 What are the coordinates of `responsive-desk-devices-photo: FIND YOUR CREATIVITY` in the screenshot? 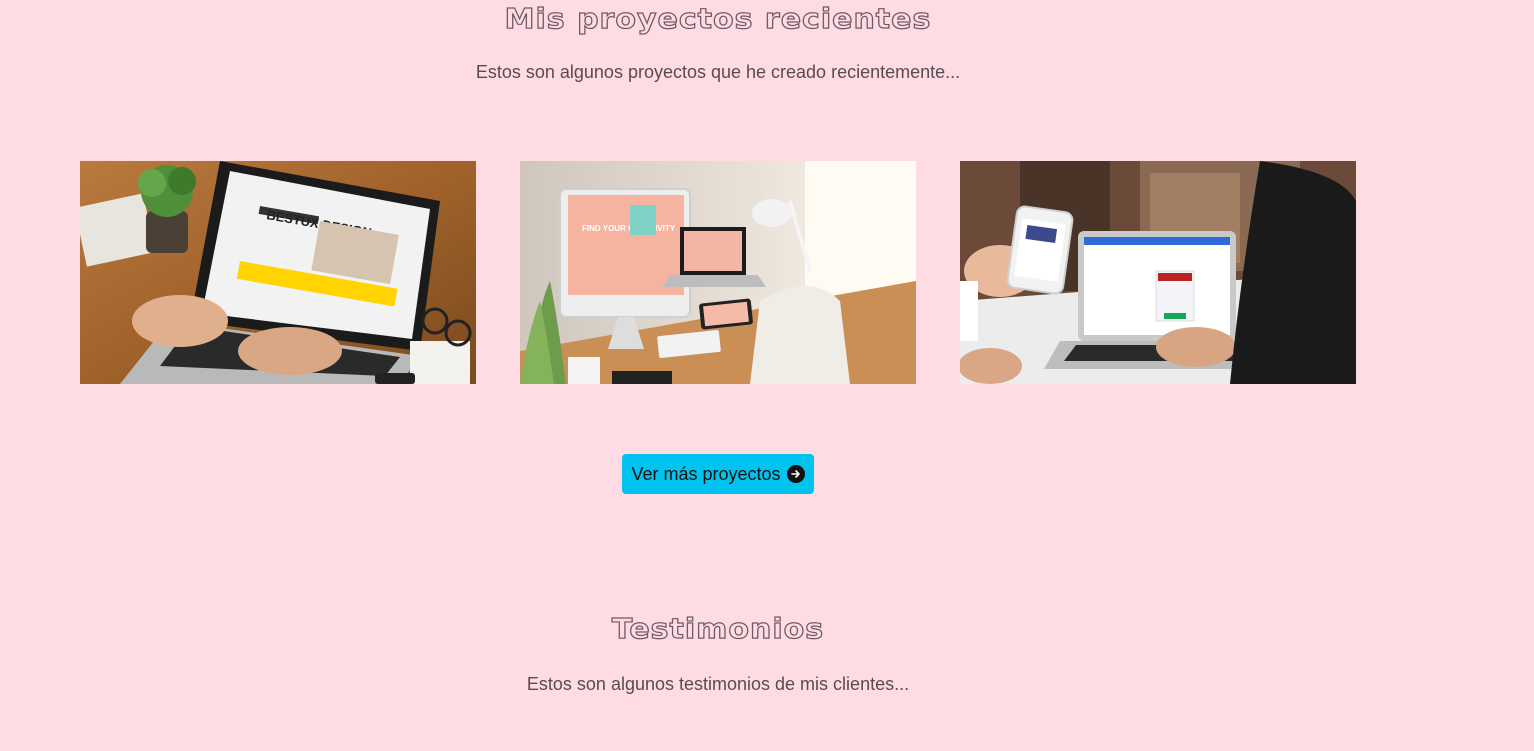 It's located at (718, 272).